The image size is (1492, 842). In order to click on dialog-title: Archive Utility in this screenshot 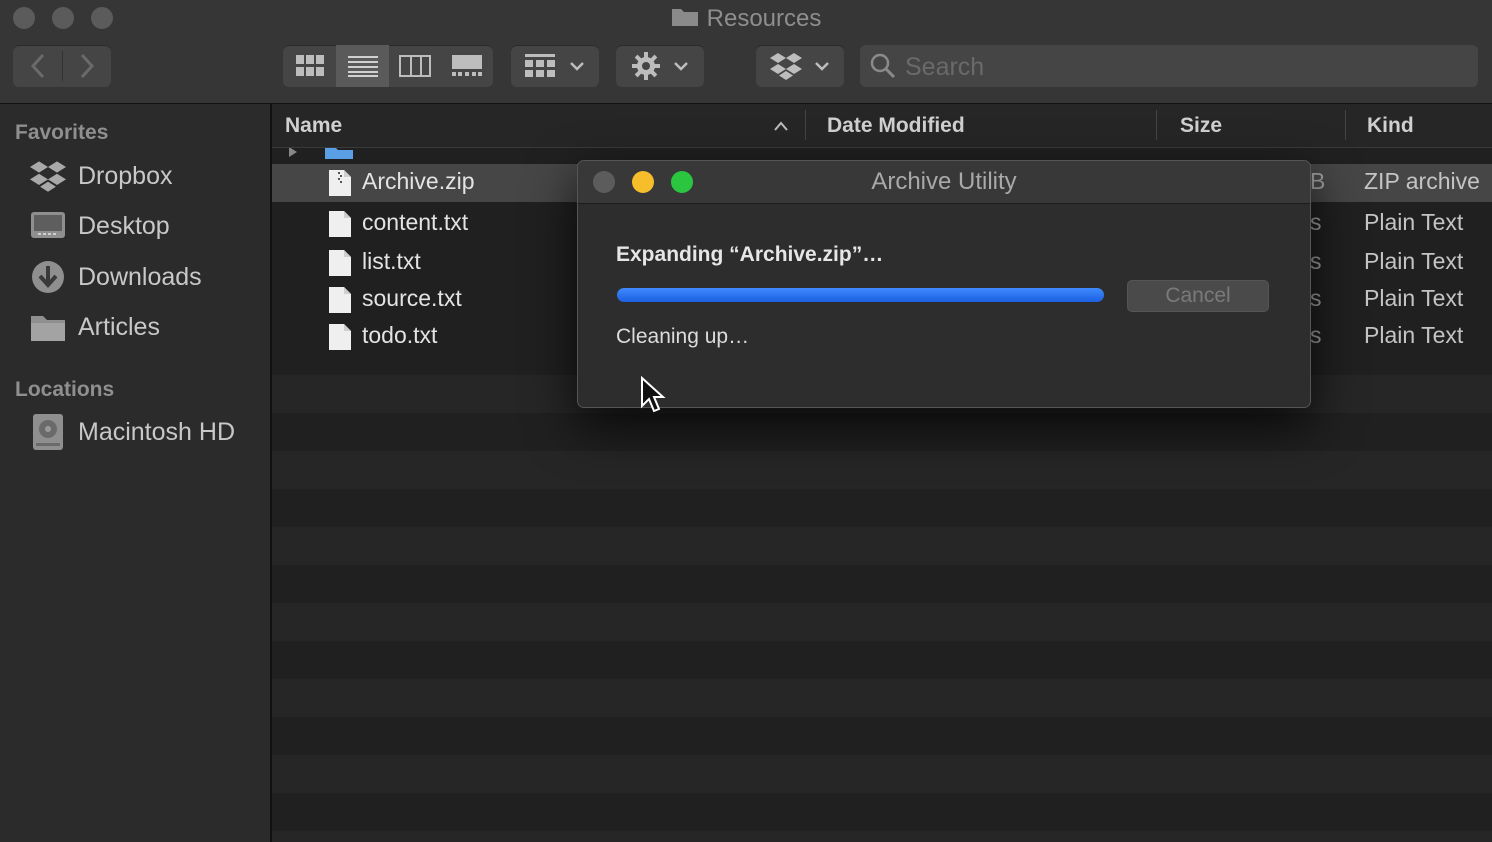, I will do `click(944, 181)`.